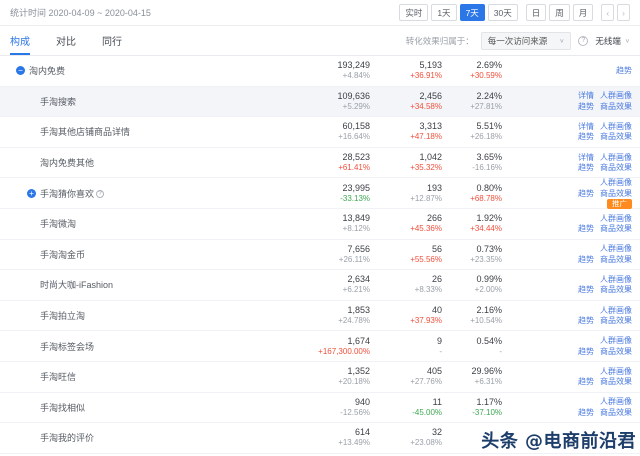 The width and height of the screenshot is (640, 456). I want to click on info-icon: ?, so click(583, 40).